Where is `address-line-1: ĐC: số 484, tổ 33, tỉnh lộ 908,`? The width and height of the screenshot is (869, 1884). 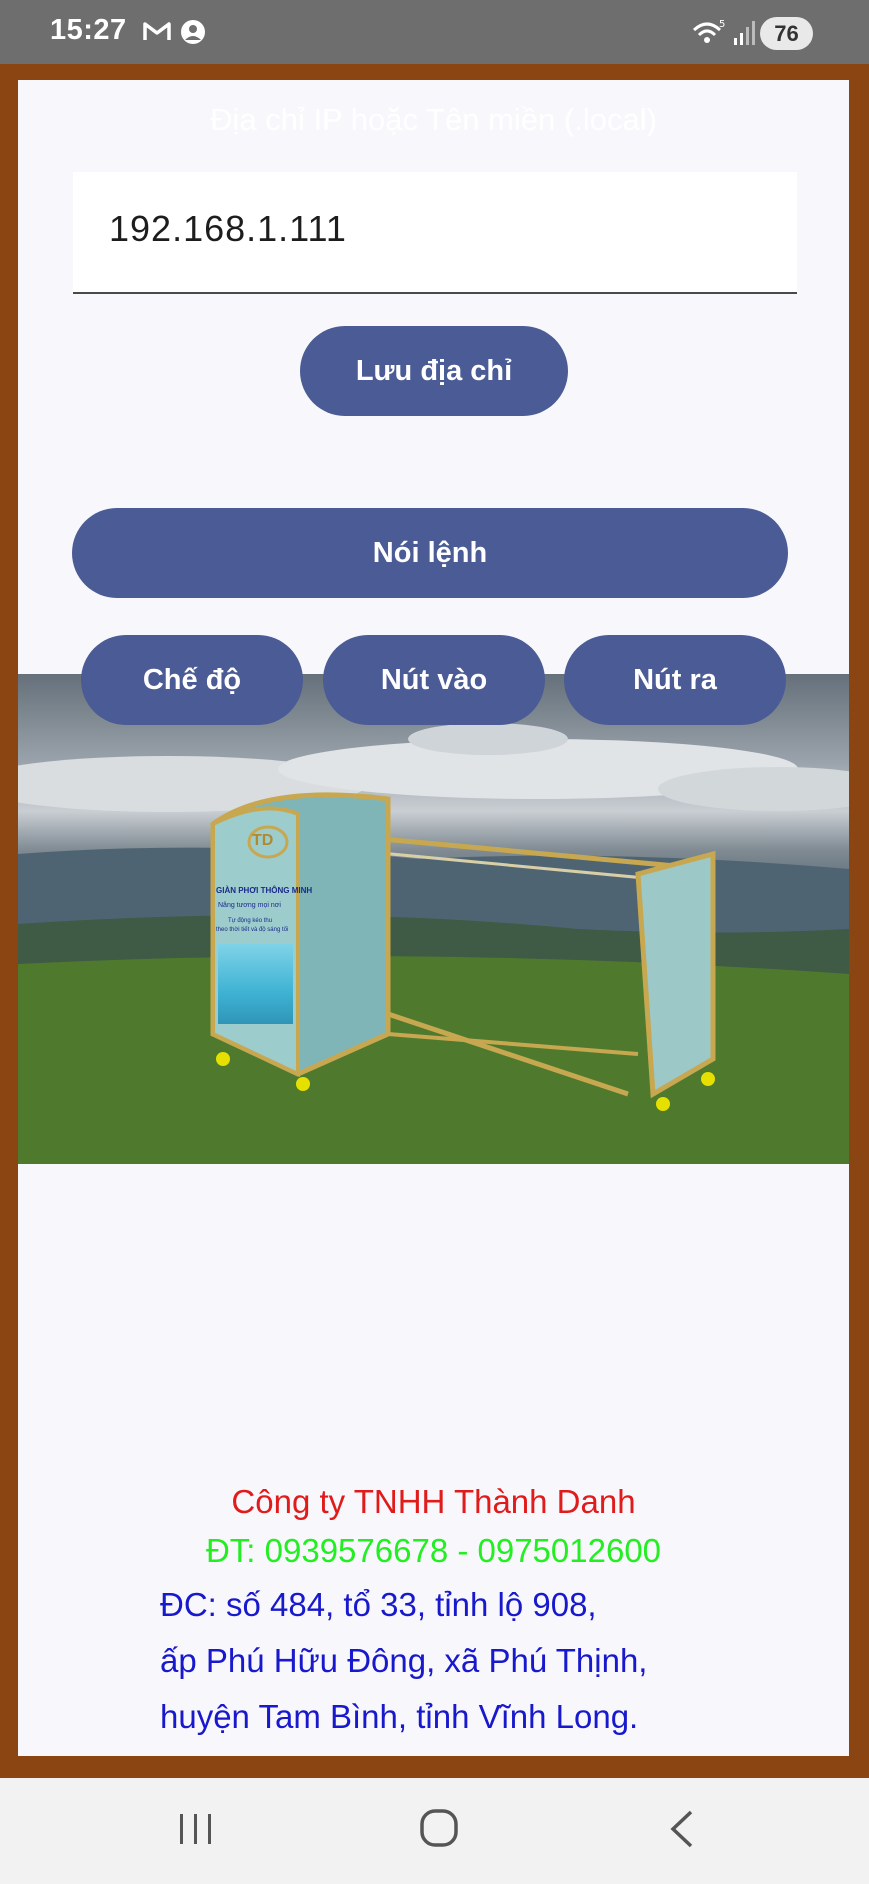 address-line-1: ĐC: số 484, tổ 33, tỉnh lộ 908, is located at coordinates (378, 1604).